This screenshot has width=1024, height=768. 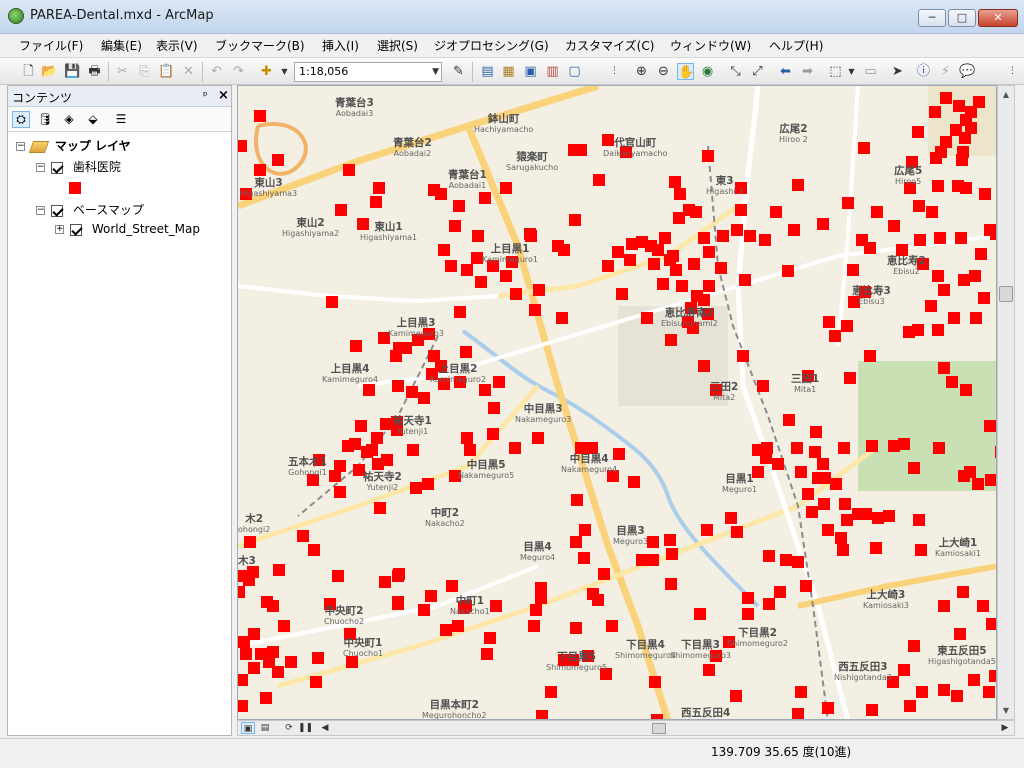 What do you see at coordinates (45, 119) in the screenshot?
I see `list-by-source-icon: 🛢` at bounding box center [45, 119].